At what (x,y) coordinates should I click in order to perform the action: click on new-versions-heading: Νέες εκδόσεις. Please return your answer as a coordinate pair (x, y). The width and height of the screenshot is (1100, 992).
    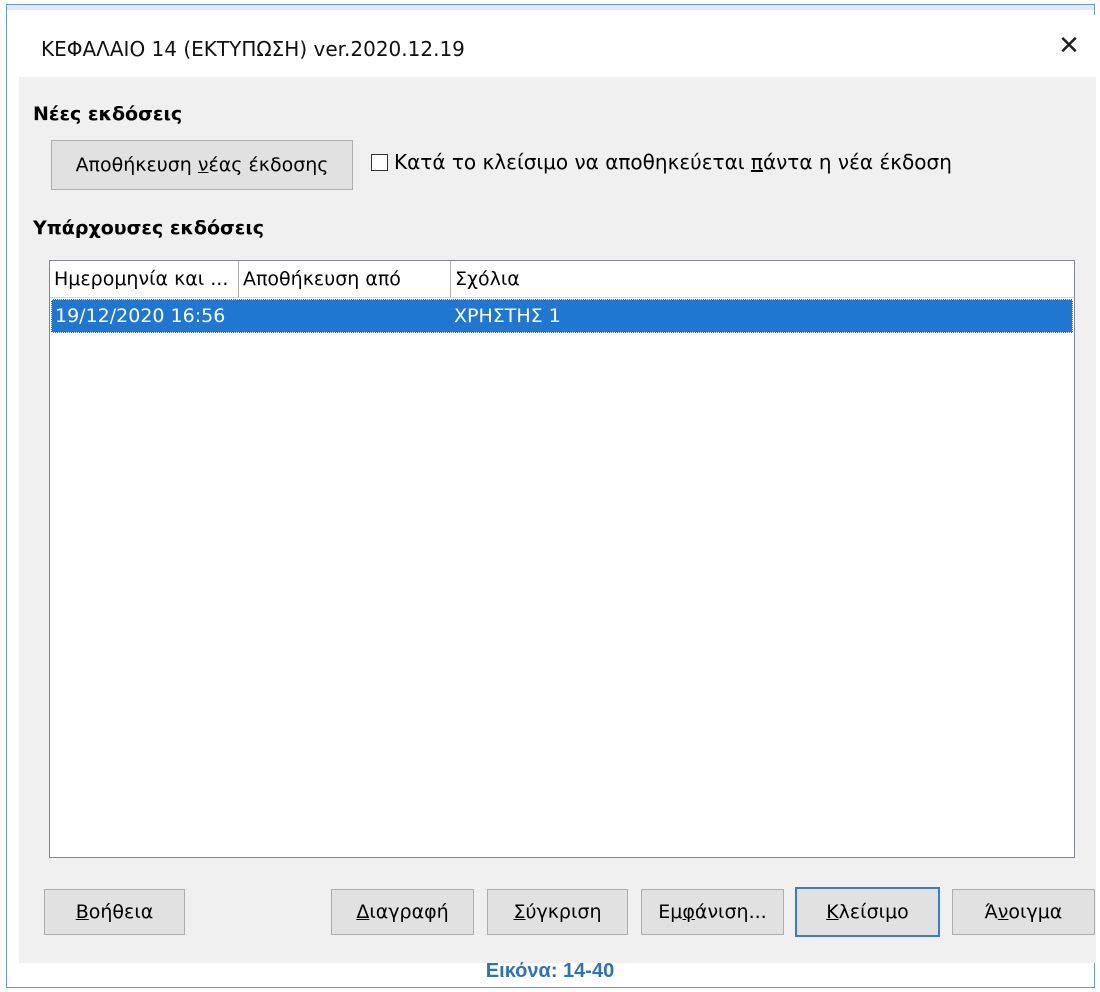
    Looking at the image, I should click on (108, 114).